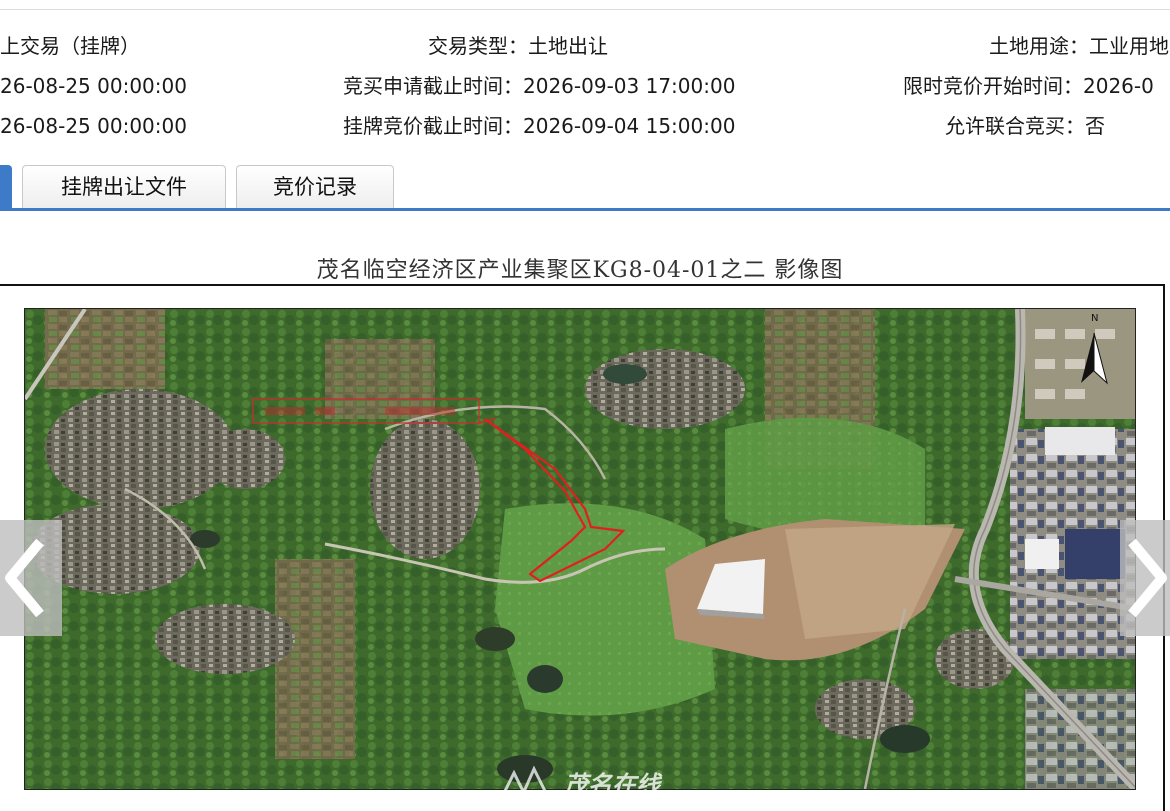 The width and height of the screenshot is (1170, 811). What do you see at coordinates (568, 46) in the screenshot?
I see `trade-type-value: 土地出让` at bounding box center [568, 46].